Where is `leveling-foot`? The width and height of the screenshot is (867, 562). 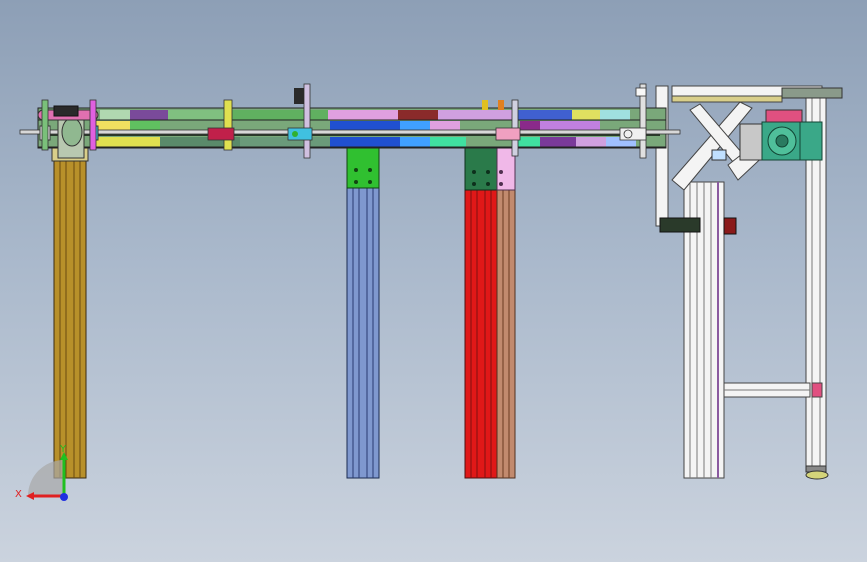 leveling-foot is located at coordinates (817, 475).